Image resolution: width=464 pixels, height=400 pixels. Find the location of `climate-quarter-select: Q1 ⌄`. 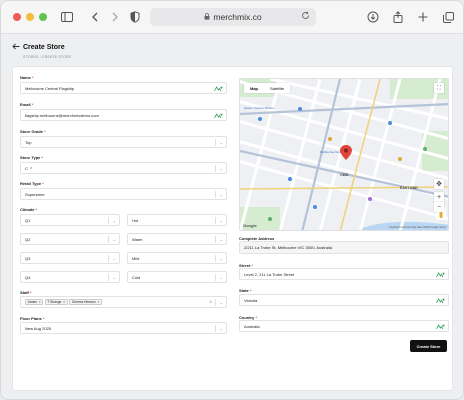

climate-quarter-select: Q1 ⌄ is located at coordinates (70, 220).